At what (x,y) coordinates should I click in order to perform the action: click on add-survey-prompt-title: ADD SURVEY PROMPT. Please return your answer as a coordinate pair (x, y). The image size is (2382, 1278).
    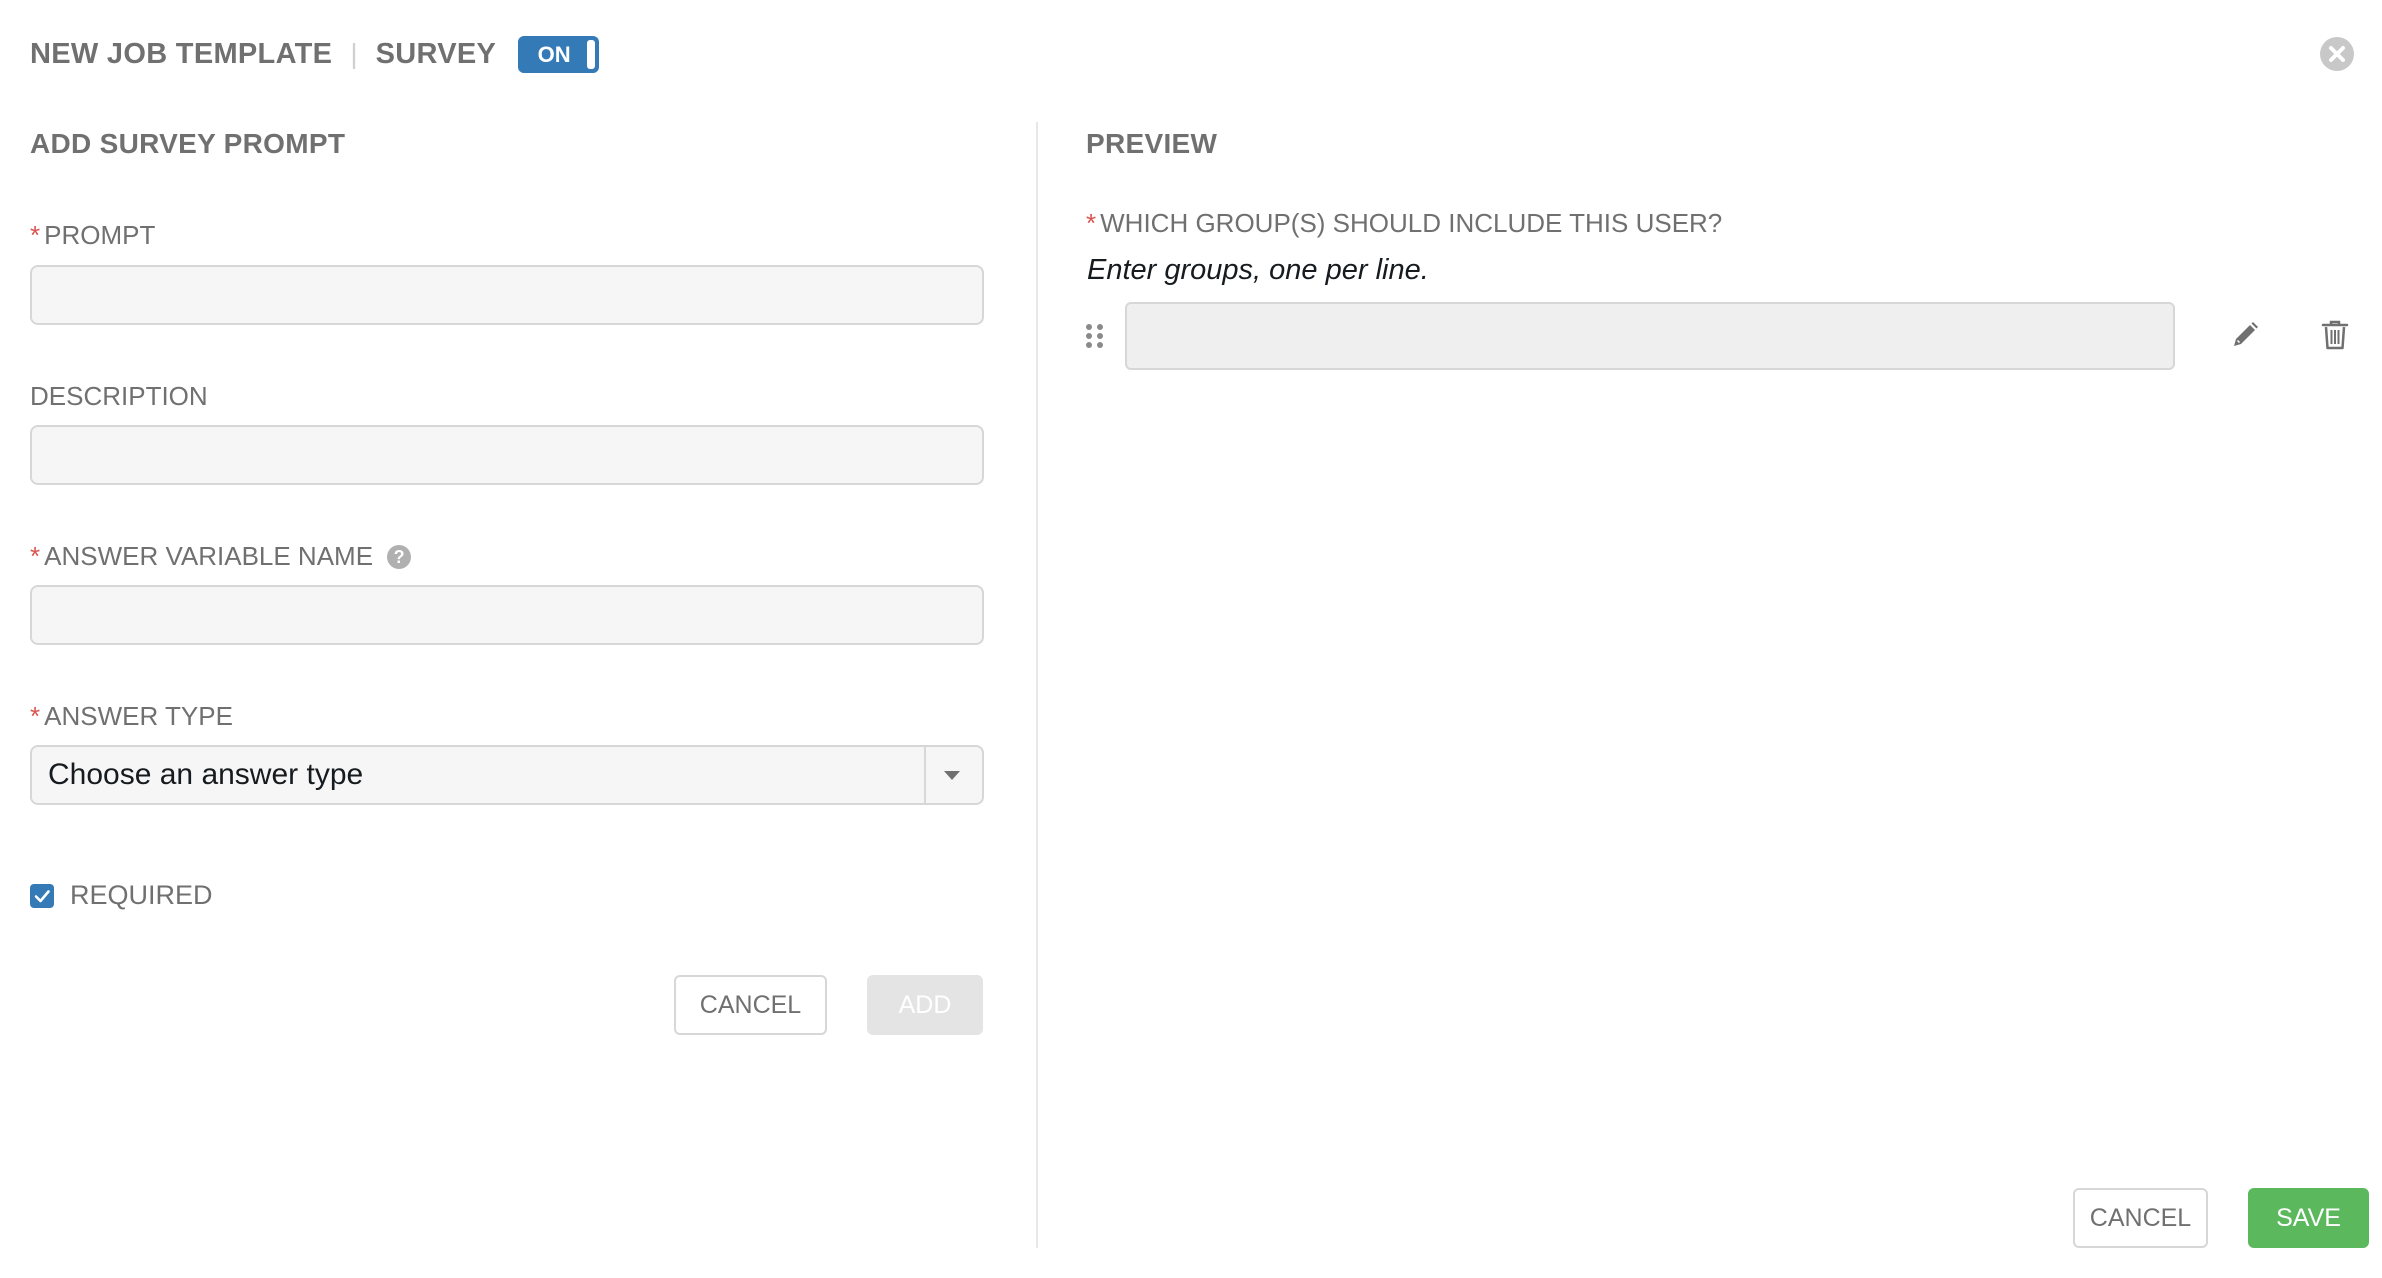
    Looking at the image, I should click on (188, 143).